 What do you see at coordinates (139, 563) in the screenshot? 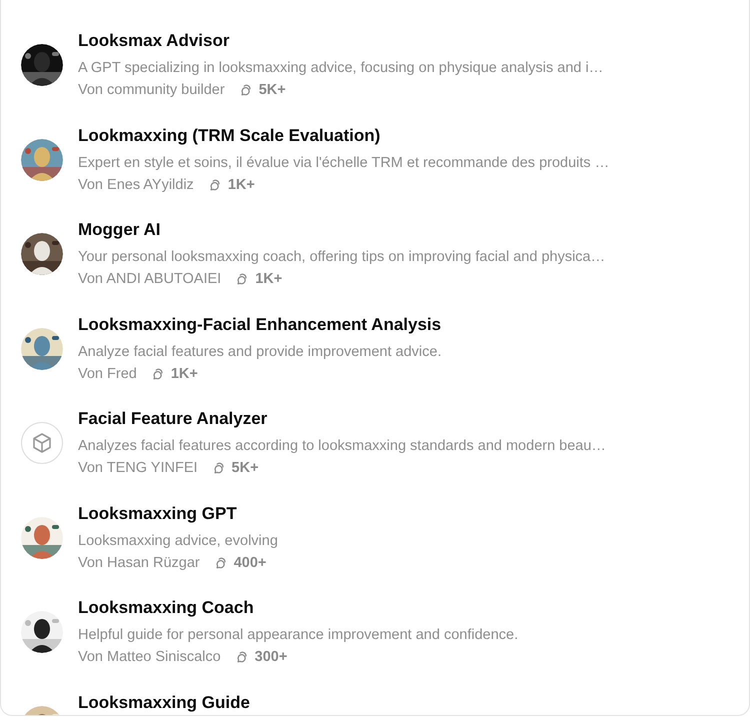
I see `author-name: Von Hasan Rüzgar` at bounding box center [139, 563].